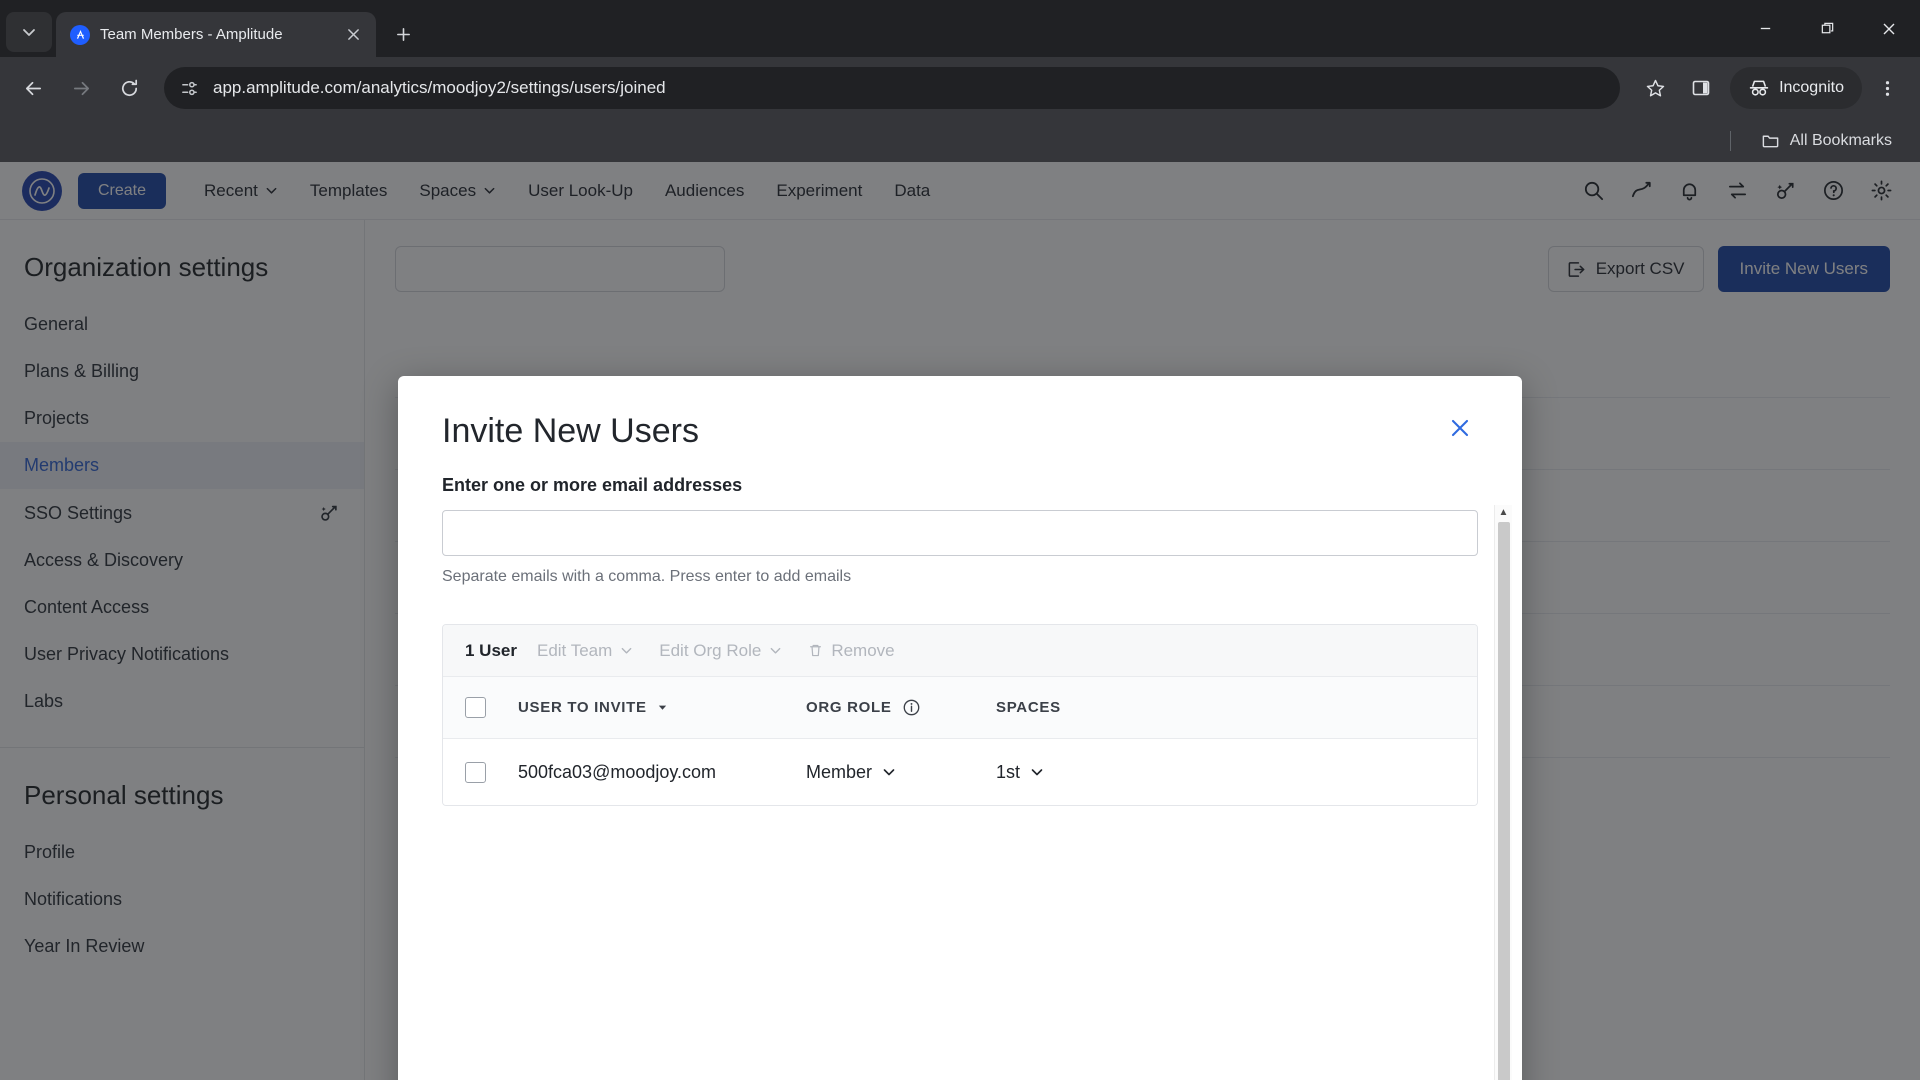 The image size is (1920, 1080). I want to click on close-window-button, so click(1889, 28).